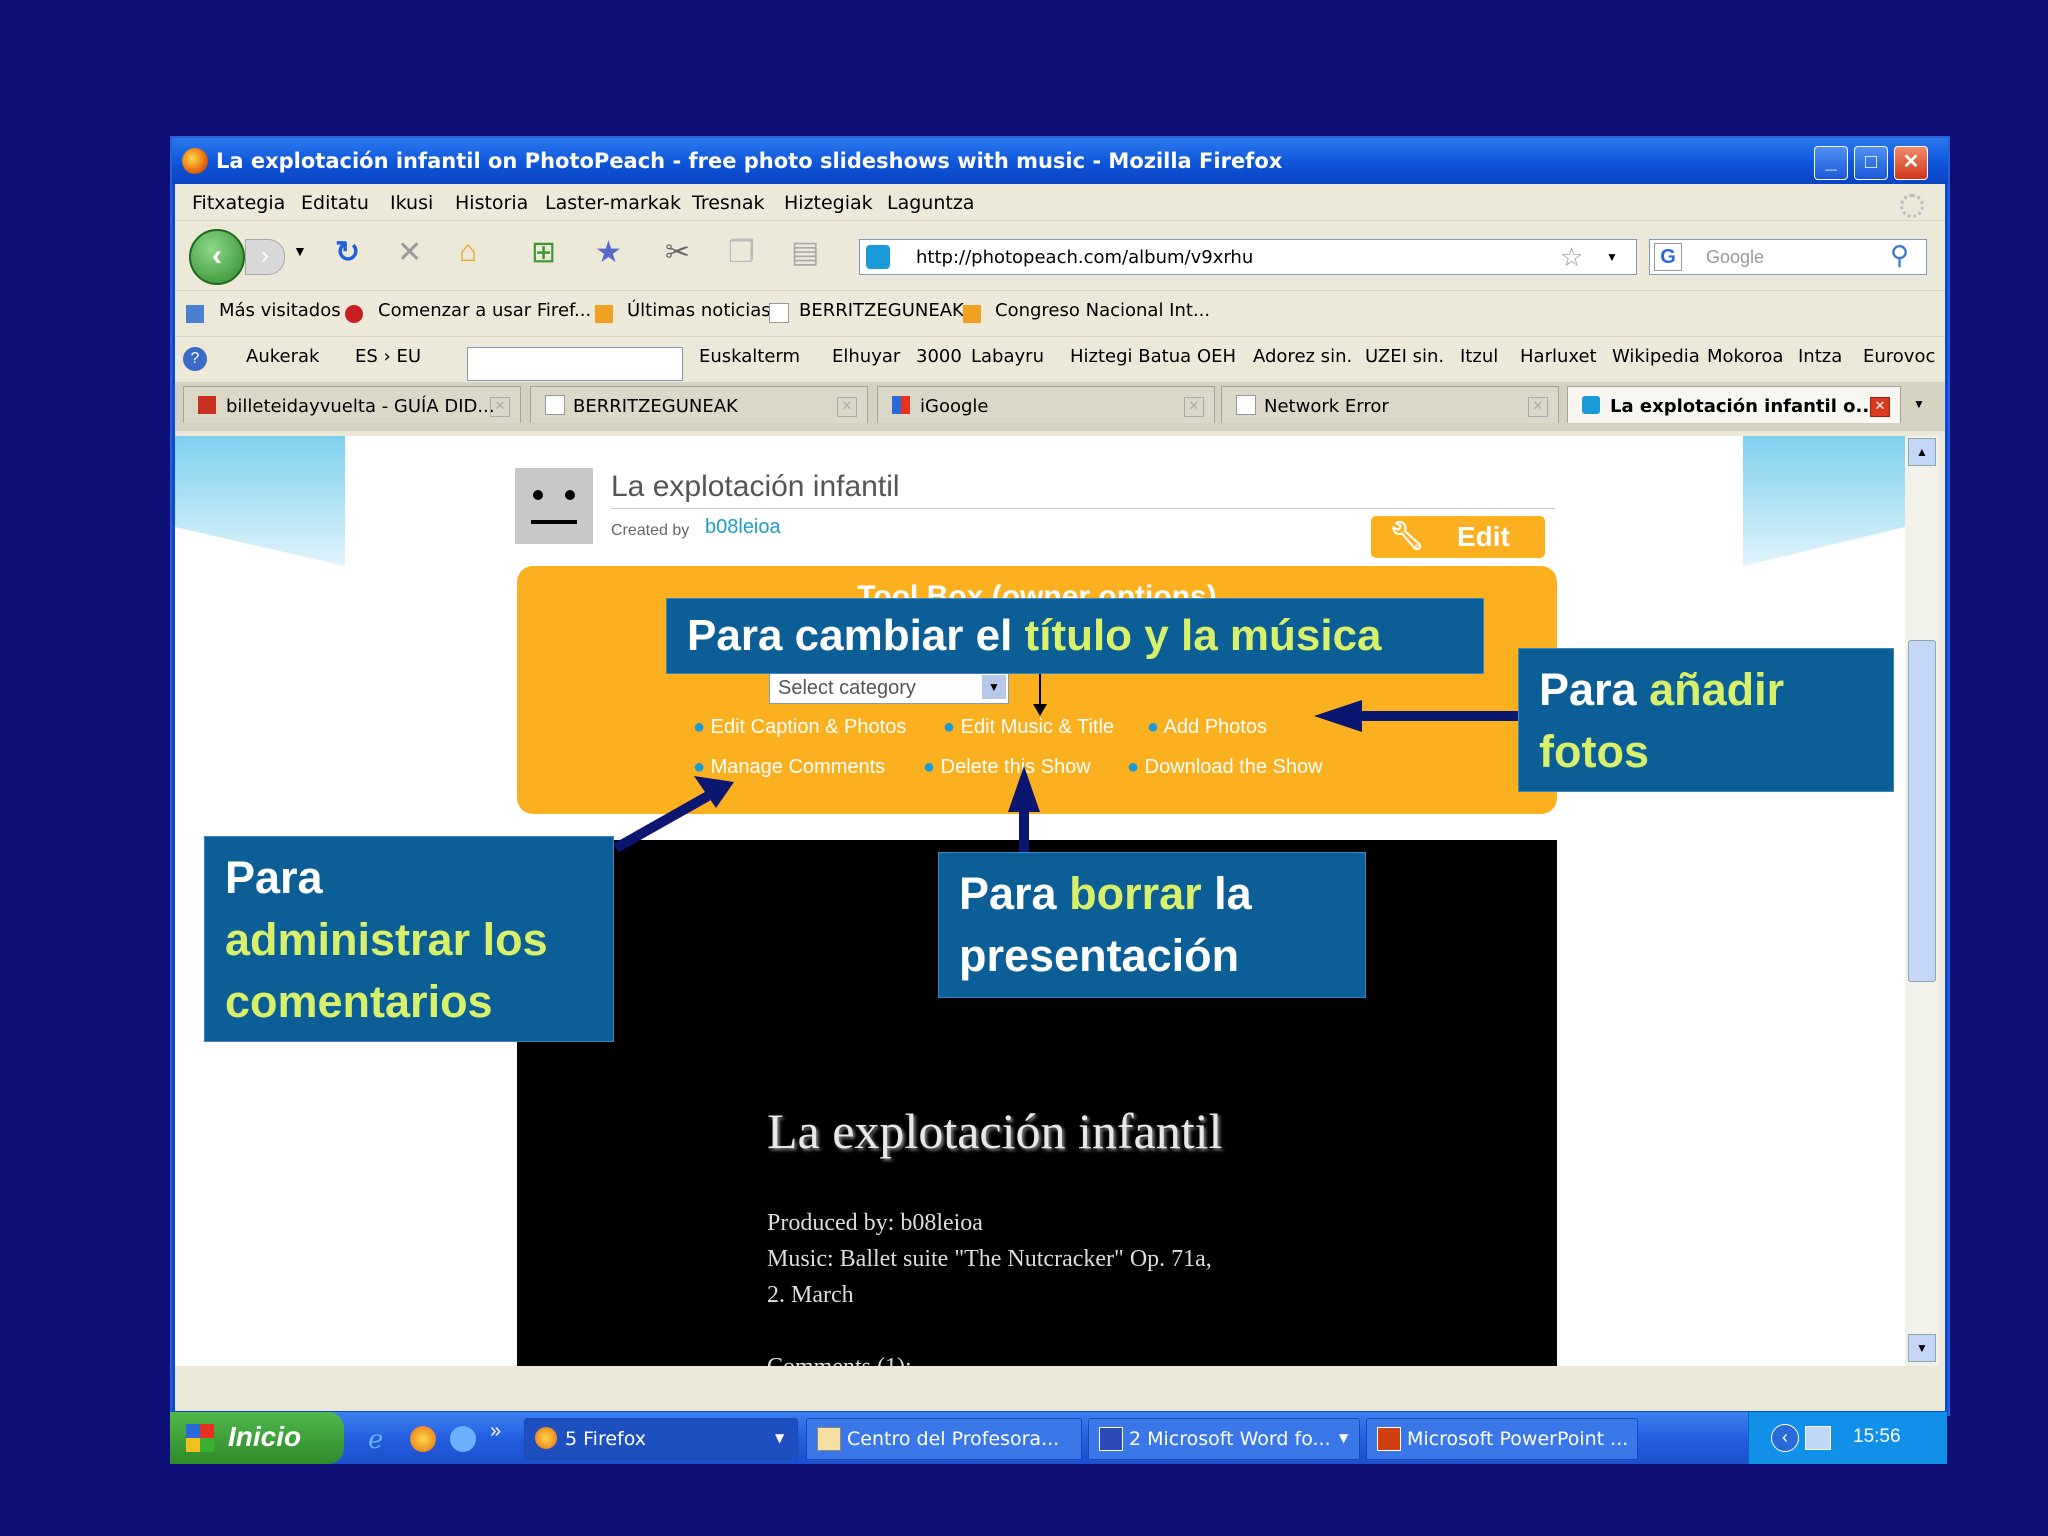 Image resolution: width=2048 pixels, height=1536 pixels. Describe the element at coordinates (1224, 1439) in the screenshot. I see `task-word: 2 Microsoft Word fo... ▼` at that location.